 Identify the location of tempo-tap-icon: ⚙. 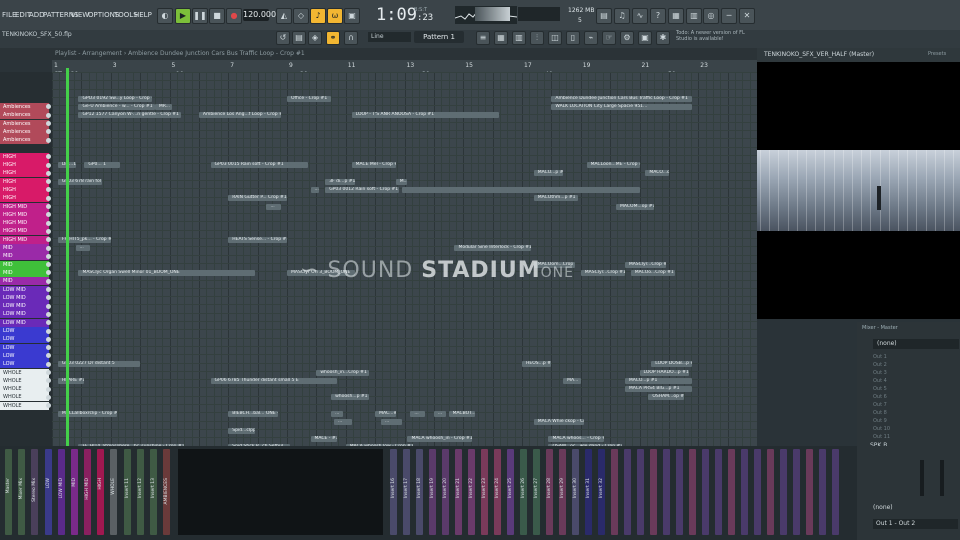
(627, 38).